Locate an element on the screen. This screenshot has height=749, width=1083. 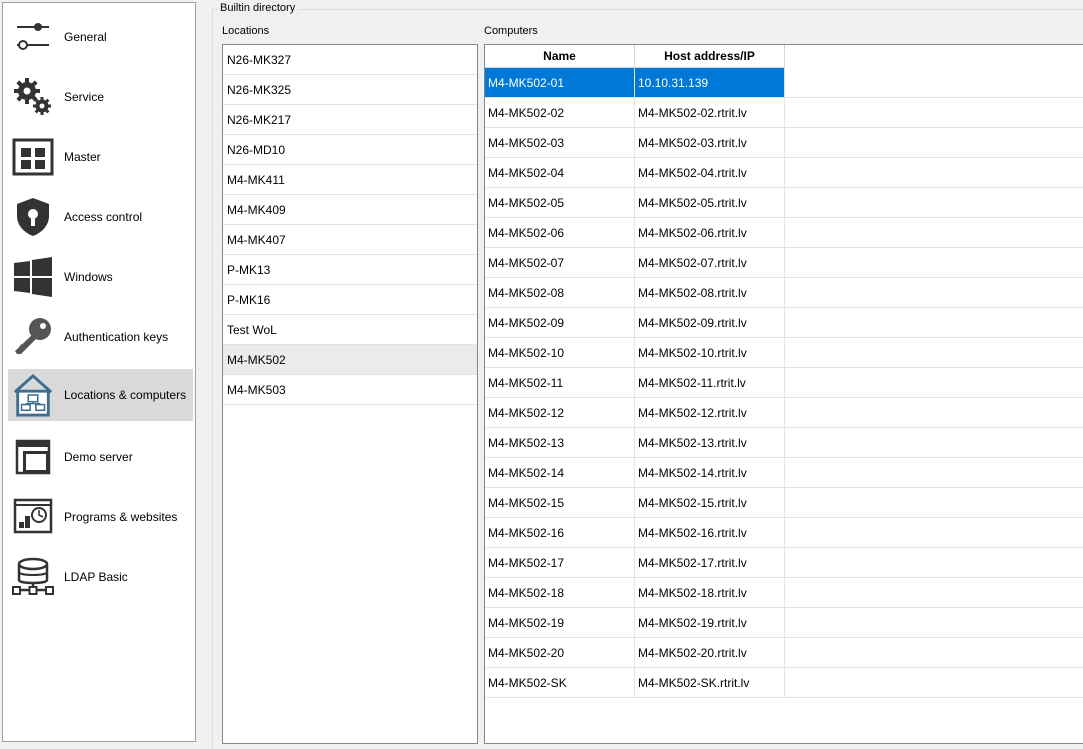
nav-item-ldap-basic: LDAP Basic is located at coordinates (100, 577).